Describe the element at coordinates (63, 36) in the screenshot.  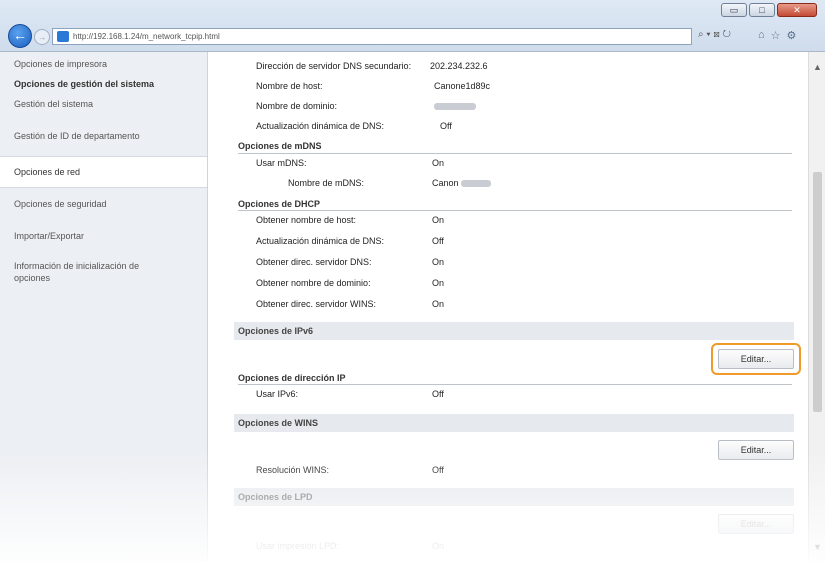
I see `browser-page-icon` at that location.